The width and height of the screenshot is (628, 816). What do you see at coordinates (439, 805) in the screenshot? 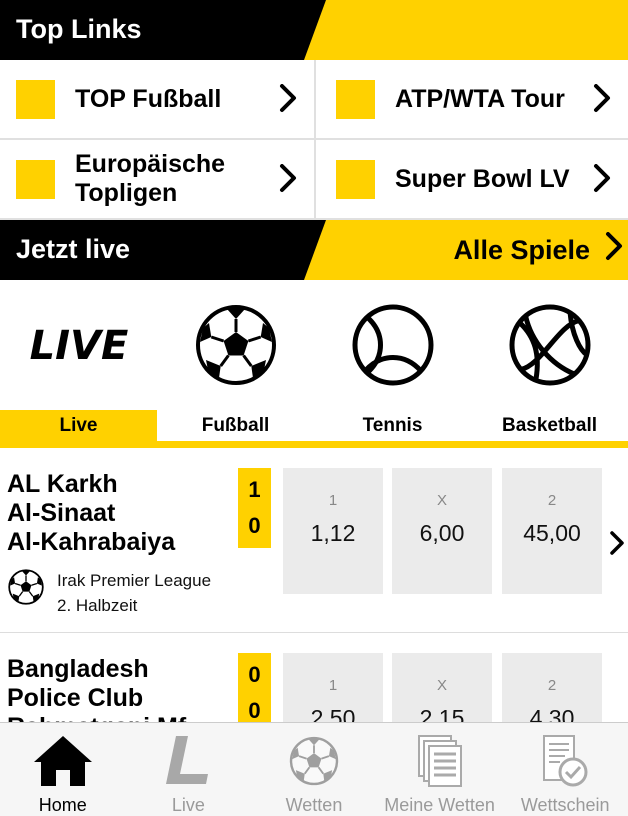
I see `nav-label: Meine Wetten` at bounding box center [439, 805].